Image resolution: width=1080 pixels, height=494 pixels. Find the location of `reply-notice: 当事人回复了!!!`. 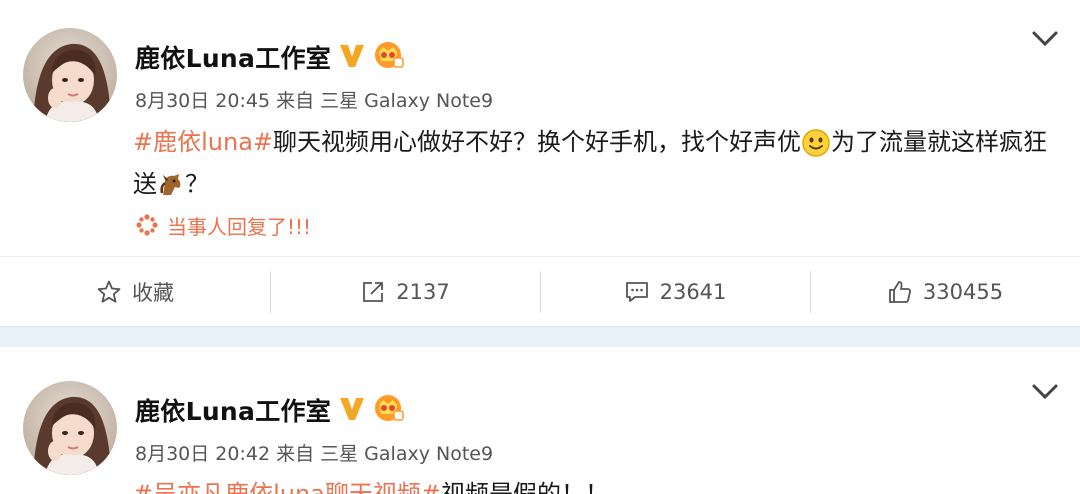

reply-notice: 当事人回复了!!! is located at coordinates (223, 225).